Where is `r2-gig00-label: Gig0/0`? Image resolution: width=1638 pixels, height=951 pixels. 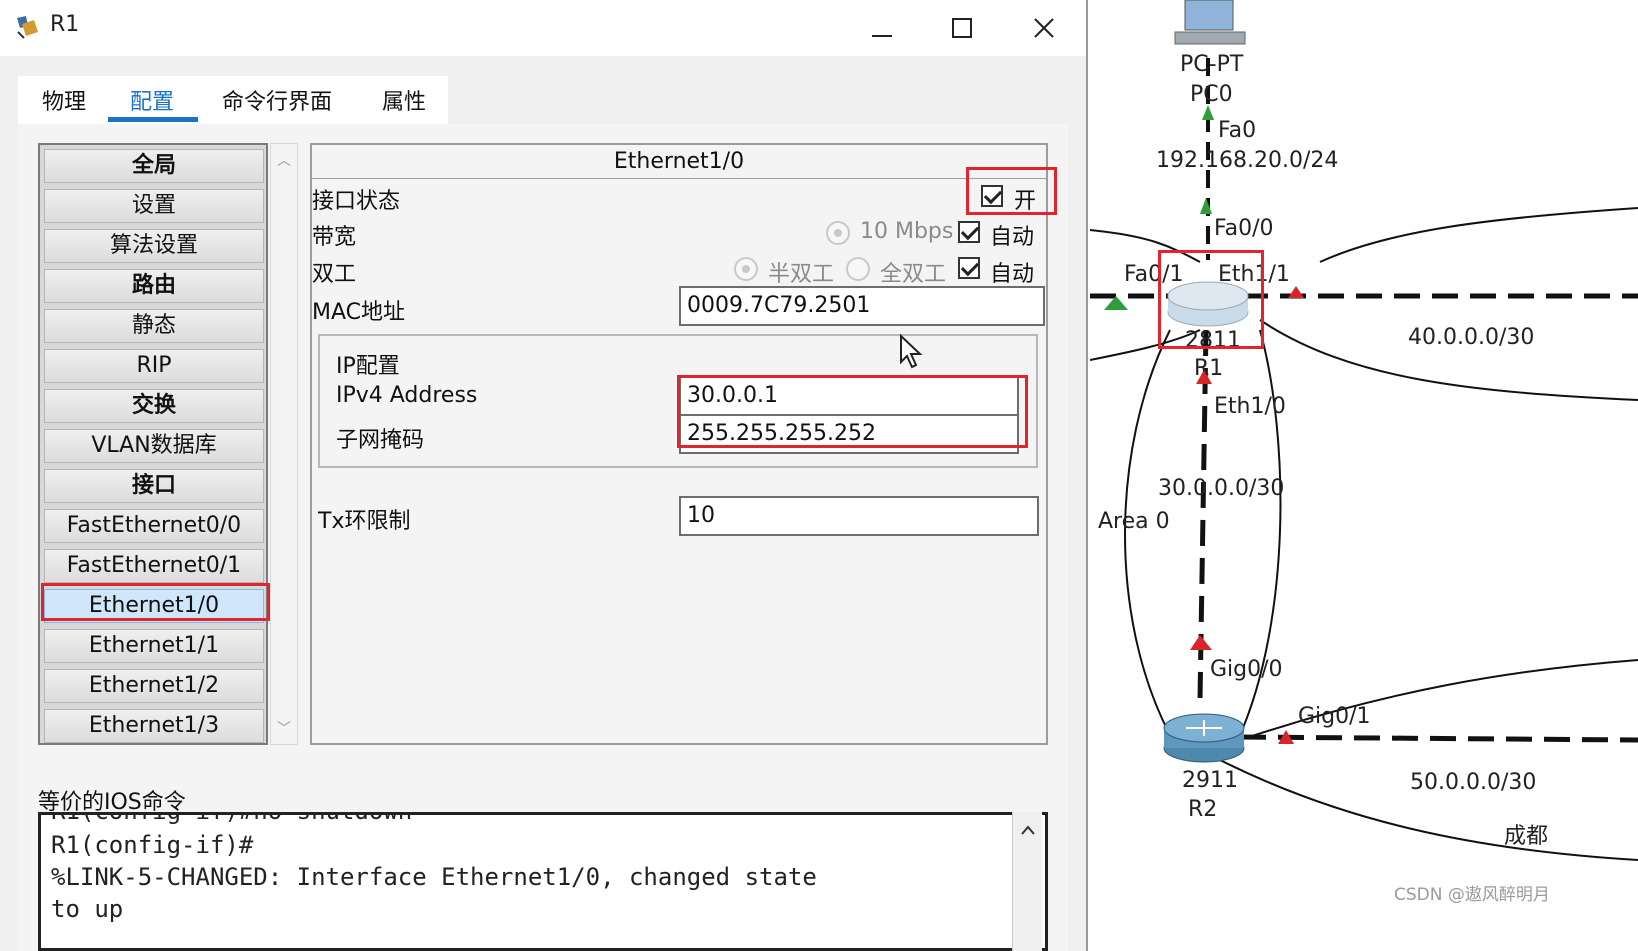
r2-gig00-label: Gig0/0 is located at coordinates (1246, 669).